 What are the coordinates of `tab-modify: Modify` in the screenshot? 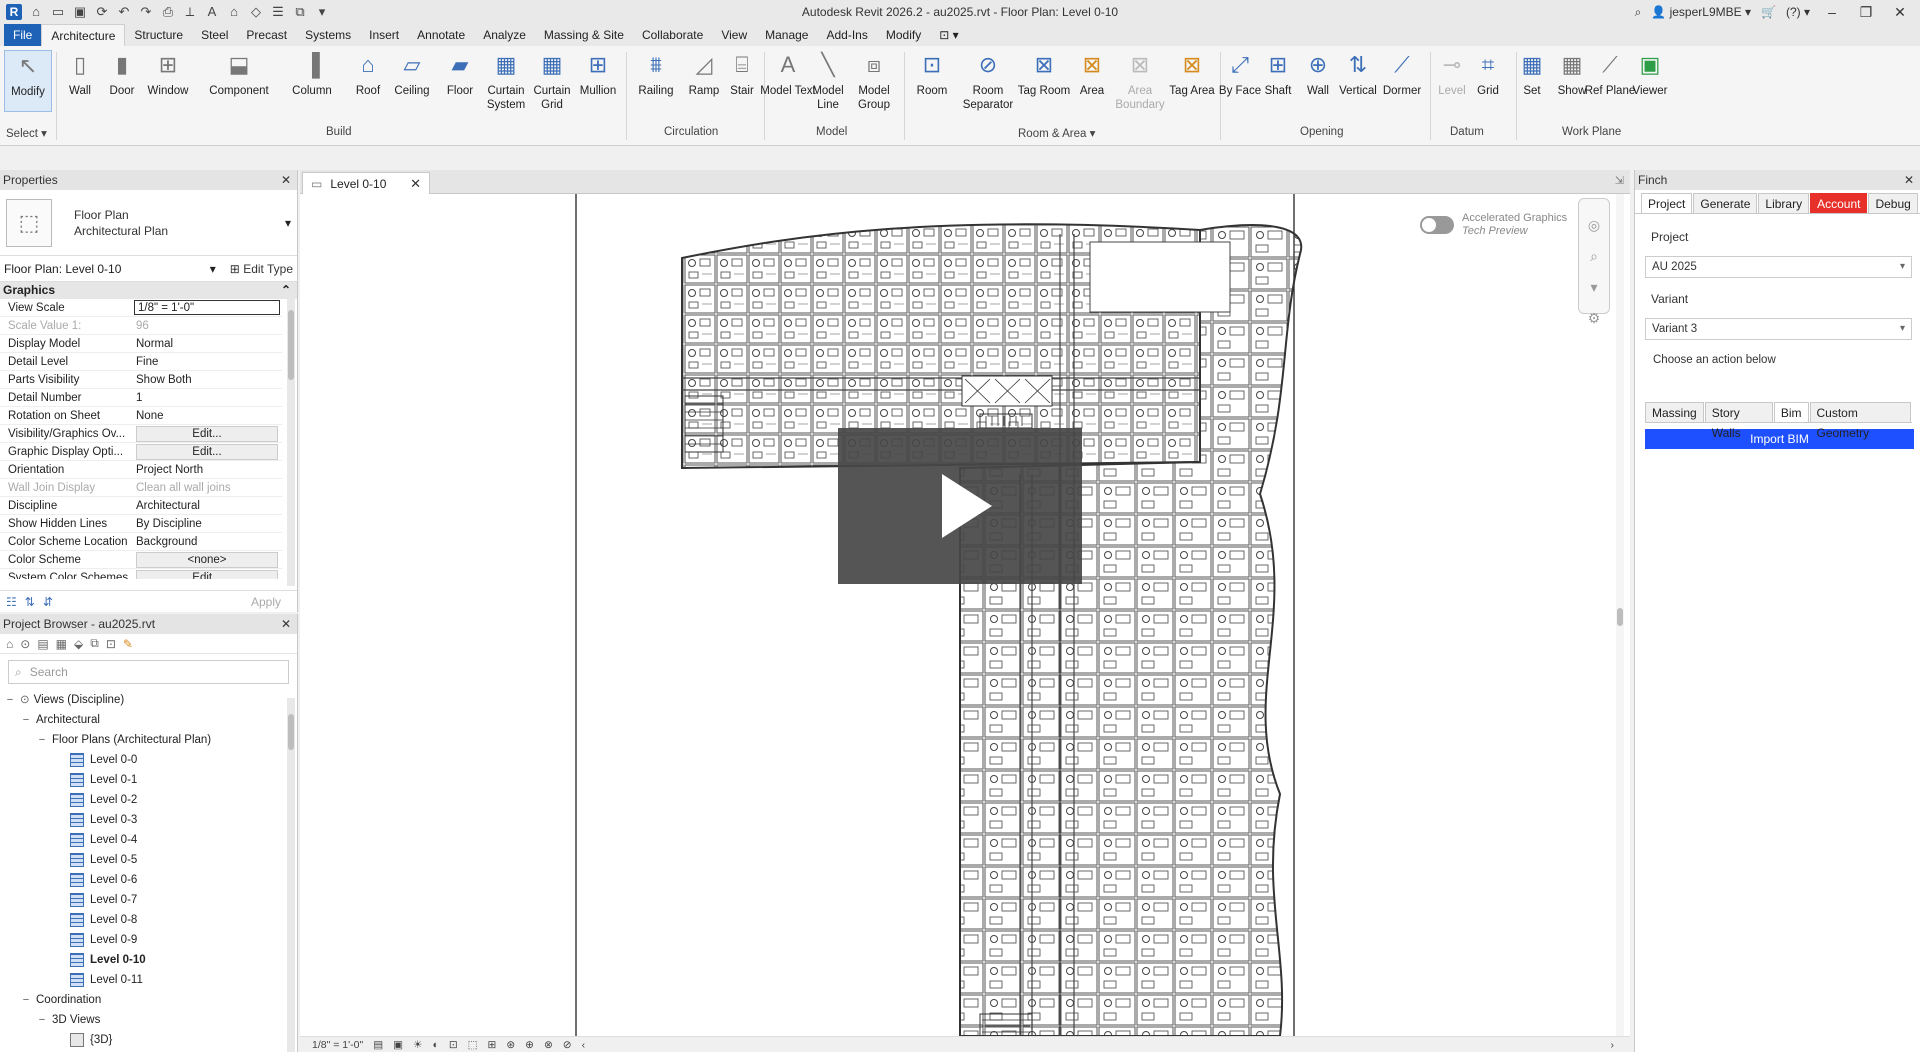 It's located at (903, 35).